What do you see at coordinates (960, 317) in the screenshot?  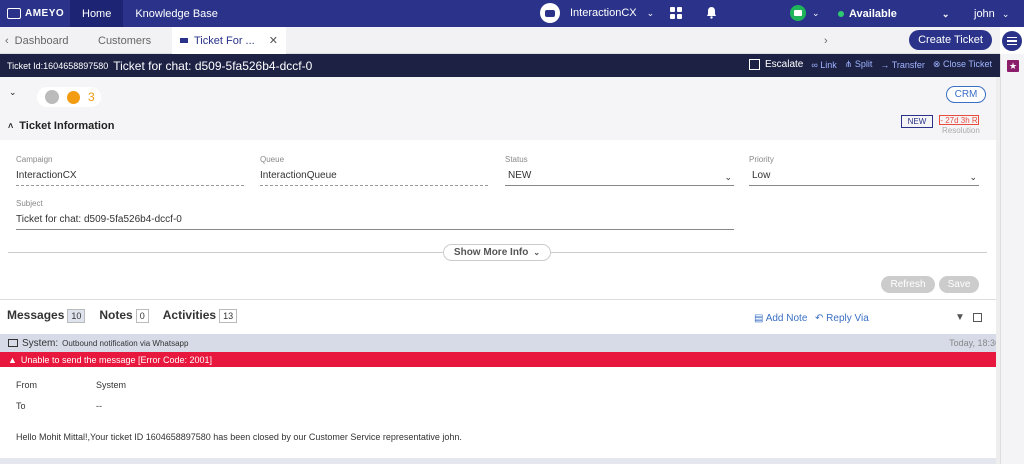 I see `filter-icon: ▼` at bounding box center [960, 317].